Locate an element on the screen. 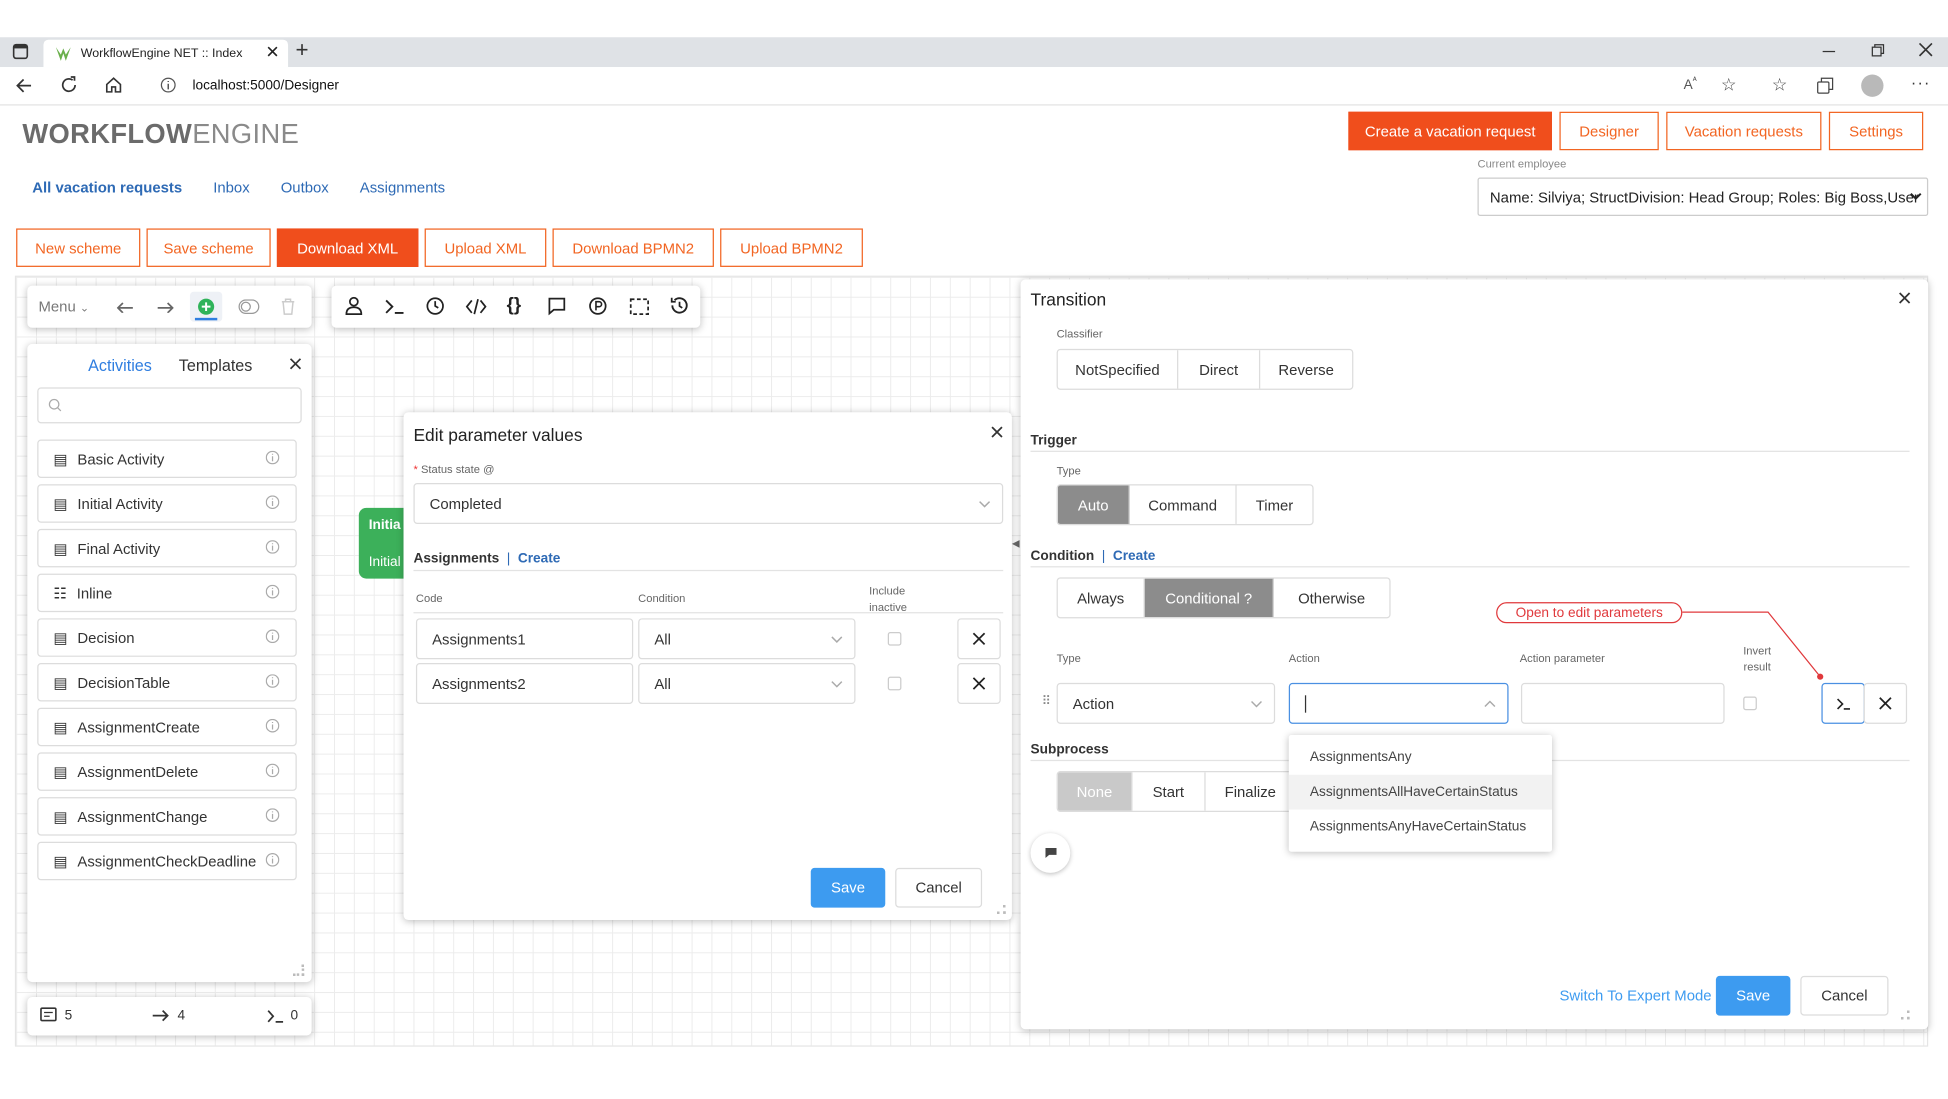 The height and width of the screenshot is (1099, 1948). home-icon is located at coordinates (113, 85).